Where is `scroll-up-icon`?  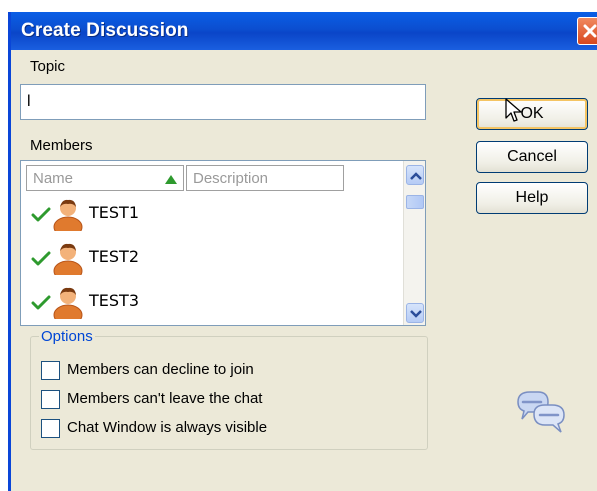 scroll-up-icon is located at coordinates (416, 176).